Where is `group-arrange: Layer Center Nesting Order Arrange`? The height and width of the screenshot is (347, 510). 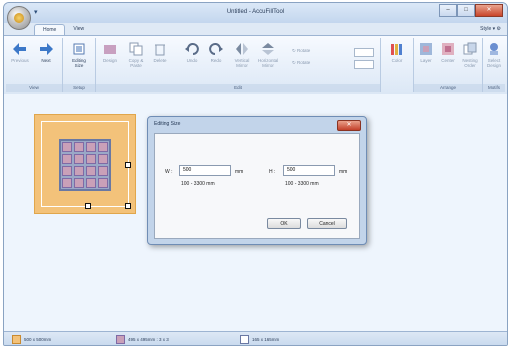
group-arrange: Layer Center Nesting Order Arrange is located at coordinates (448, 65).